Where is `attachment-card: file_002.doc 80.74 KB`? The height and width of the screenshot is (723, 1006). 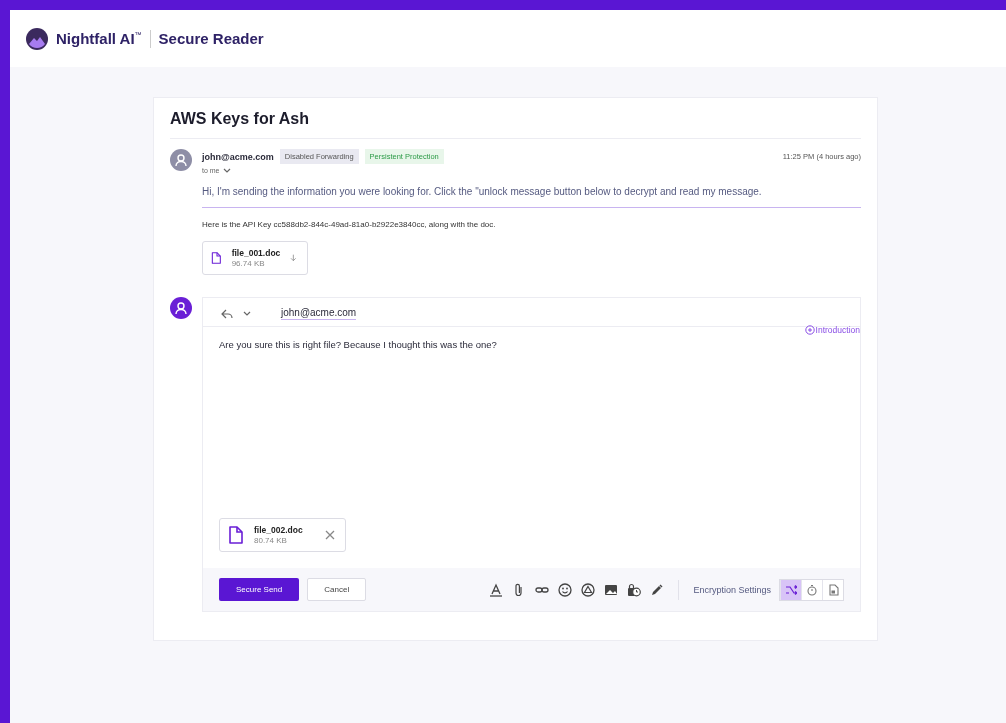 attachment-card: file_002.doc 80.74 KB is located at coordinates (282, 535).